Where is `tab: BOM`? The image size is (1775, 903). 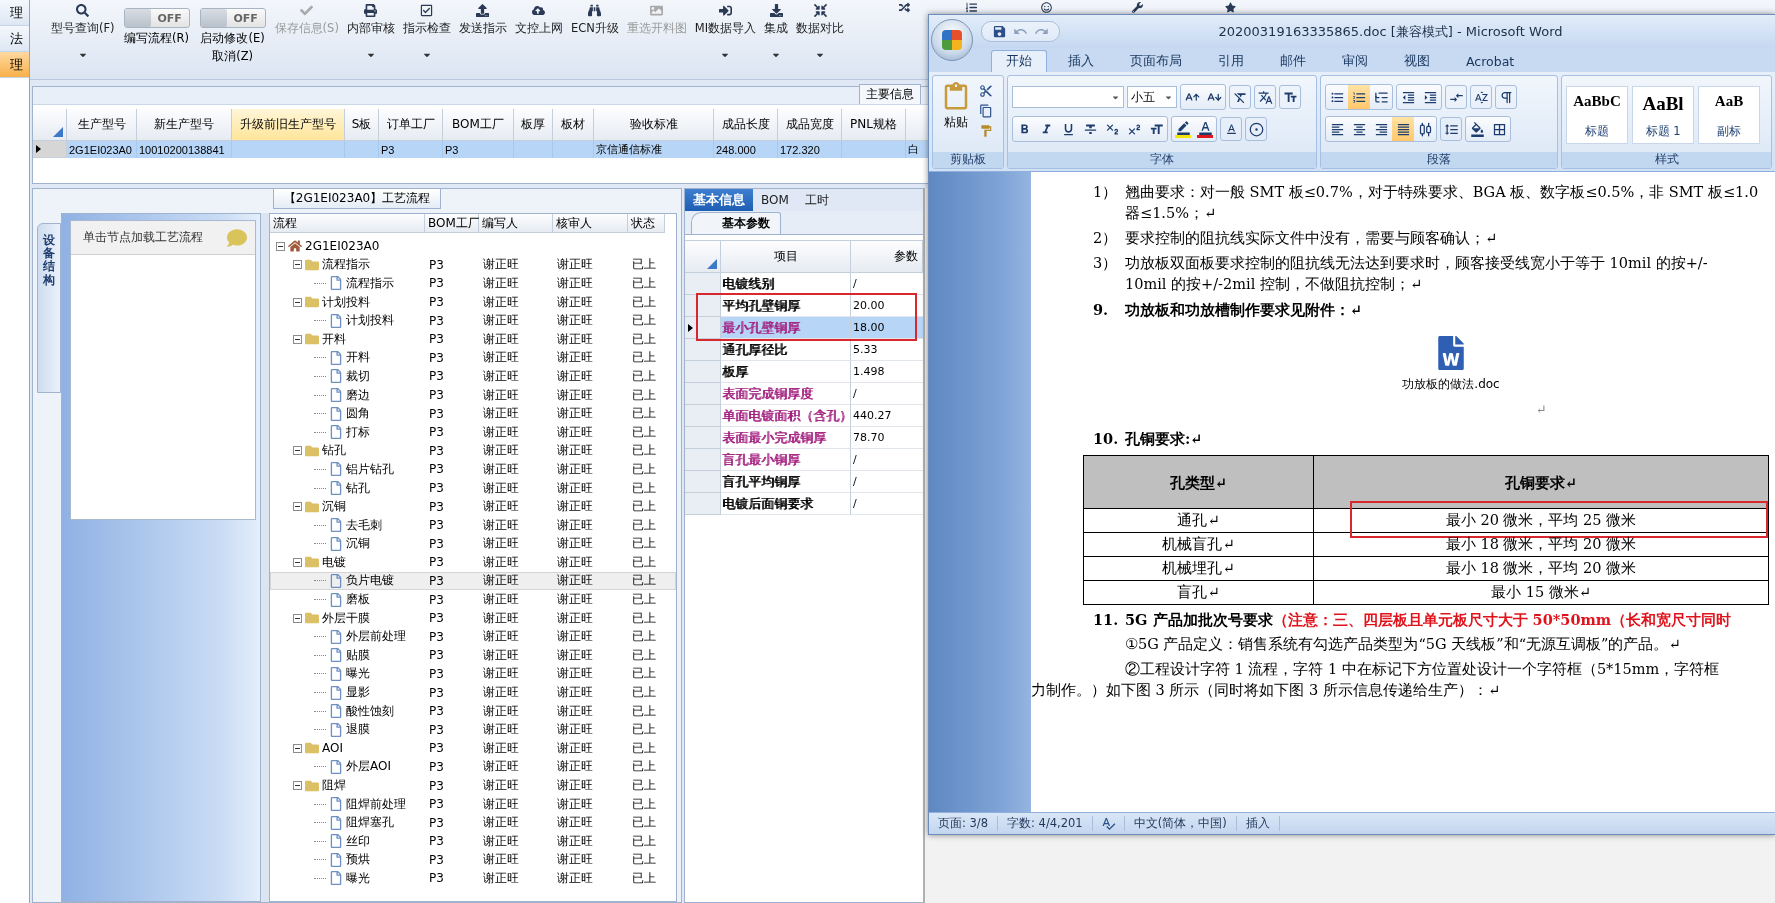 tab: BOM is located at coordinates (775, 200).